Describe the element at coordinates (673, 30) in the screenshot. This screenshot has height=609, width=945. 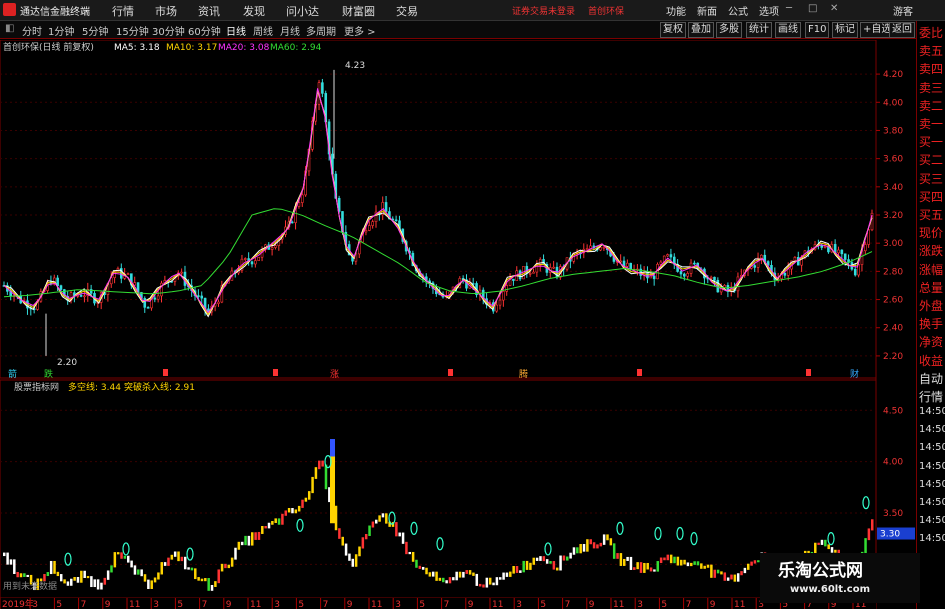
I see `restore-rights-button: 复权` at that location.